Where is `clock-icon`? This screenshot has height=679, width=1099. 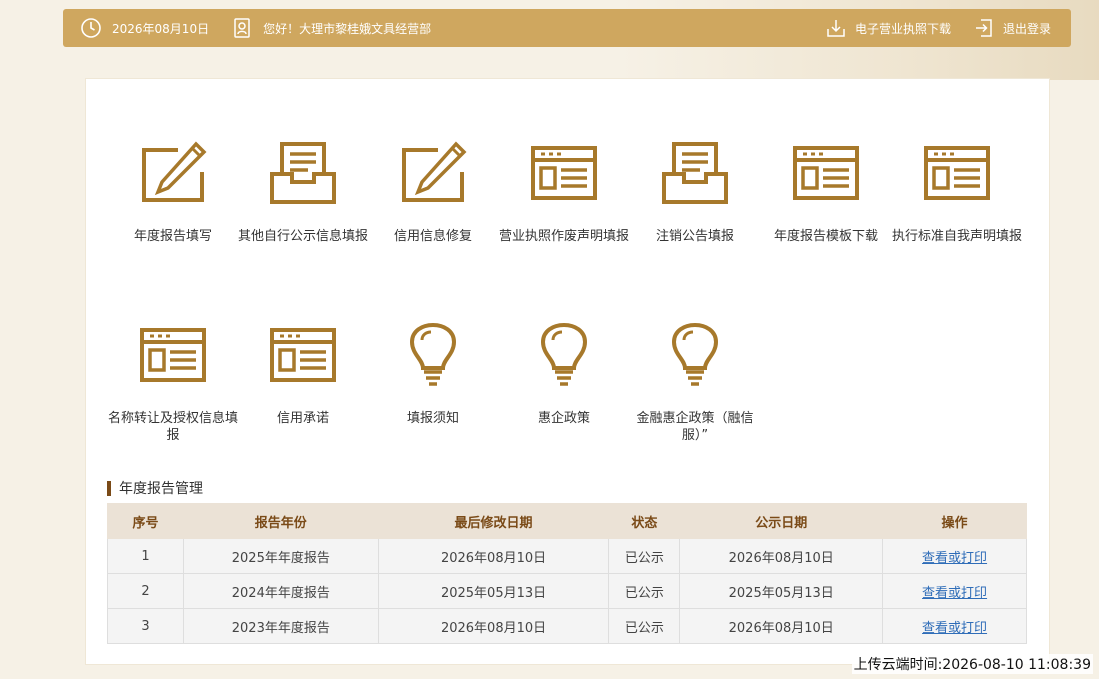 clock-icon is located at coordinates (91, 28).